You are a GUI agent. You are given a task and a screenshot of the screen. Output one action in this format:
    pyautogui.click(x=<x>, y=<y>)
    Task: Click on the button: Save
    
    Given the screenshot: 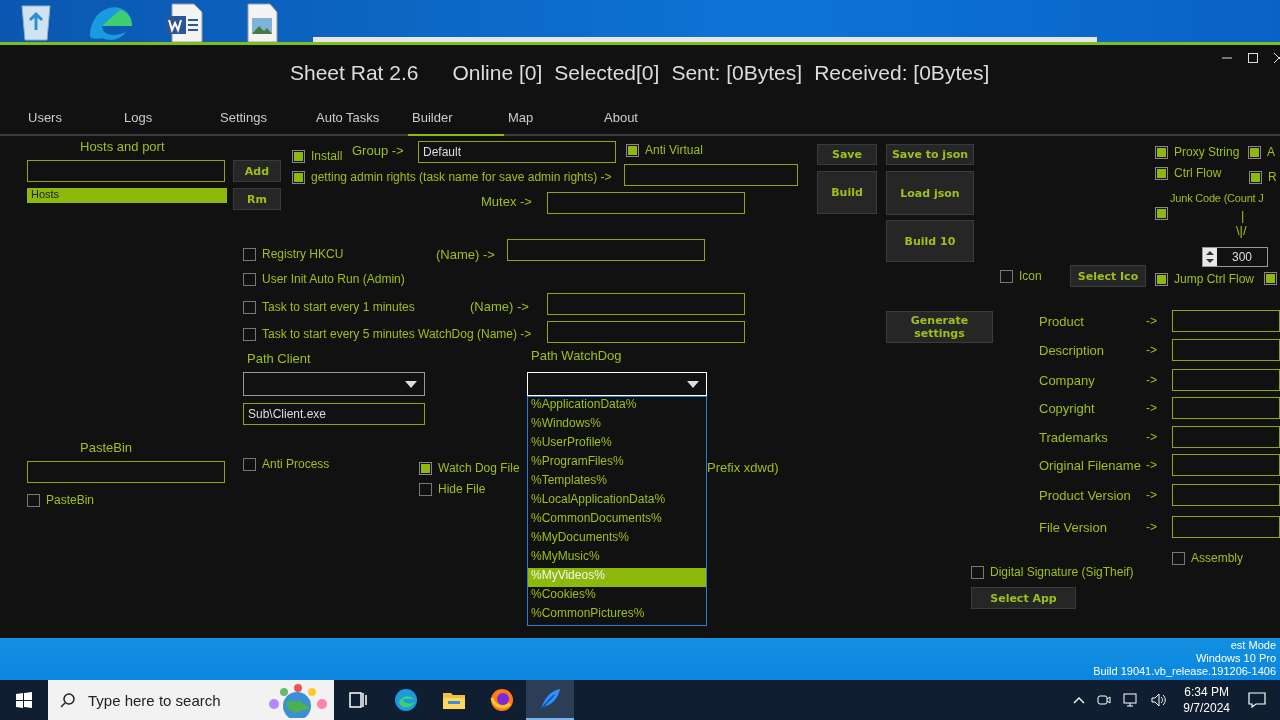 What is the action you would take?
    pyautogui.click(x=847, y=154)
    